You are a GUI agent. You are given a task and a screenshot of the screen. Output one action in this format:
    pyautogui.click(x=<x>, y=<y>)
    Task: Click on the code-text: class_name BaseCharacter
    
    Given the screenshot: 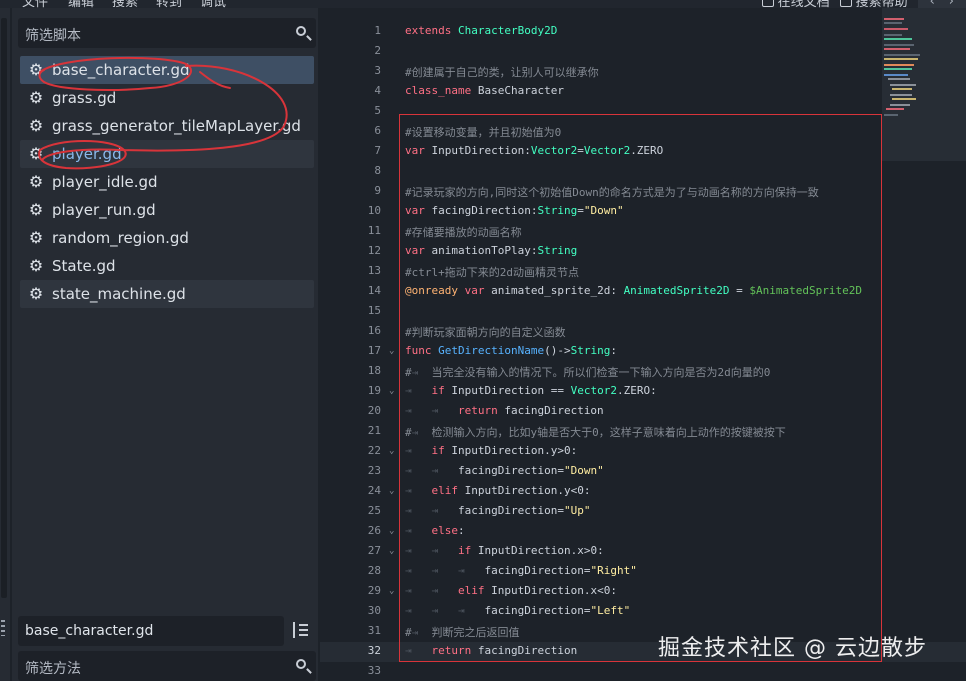 What is the action you would take?
    pyautogui.click(x=484, y=90)
    